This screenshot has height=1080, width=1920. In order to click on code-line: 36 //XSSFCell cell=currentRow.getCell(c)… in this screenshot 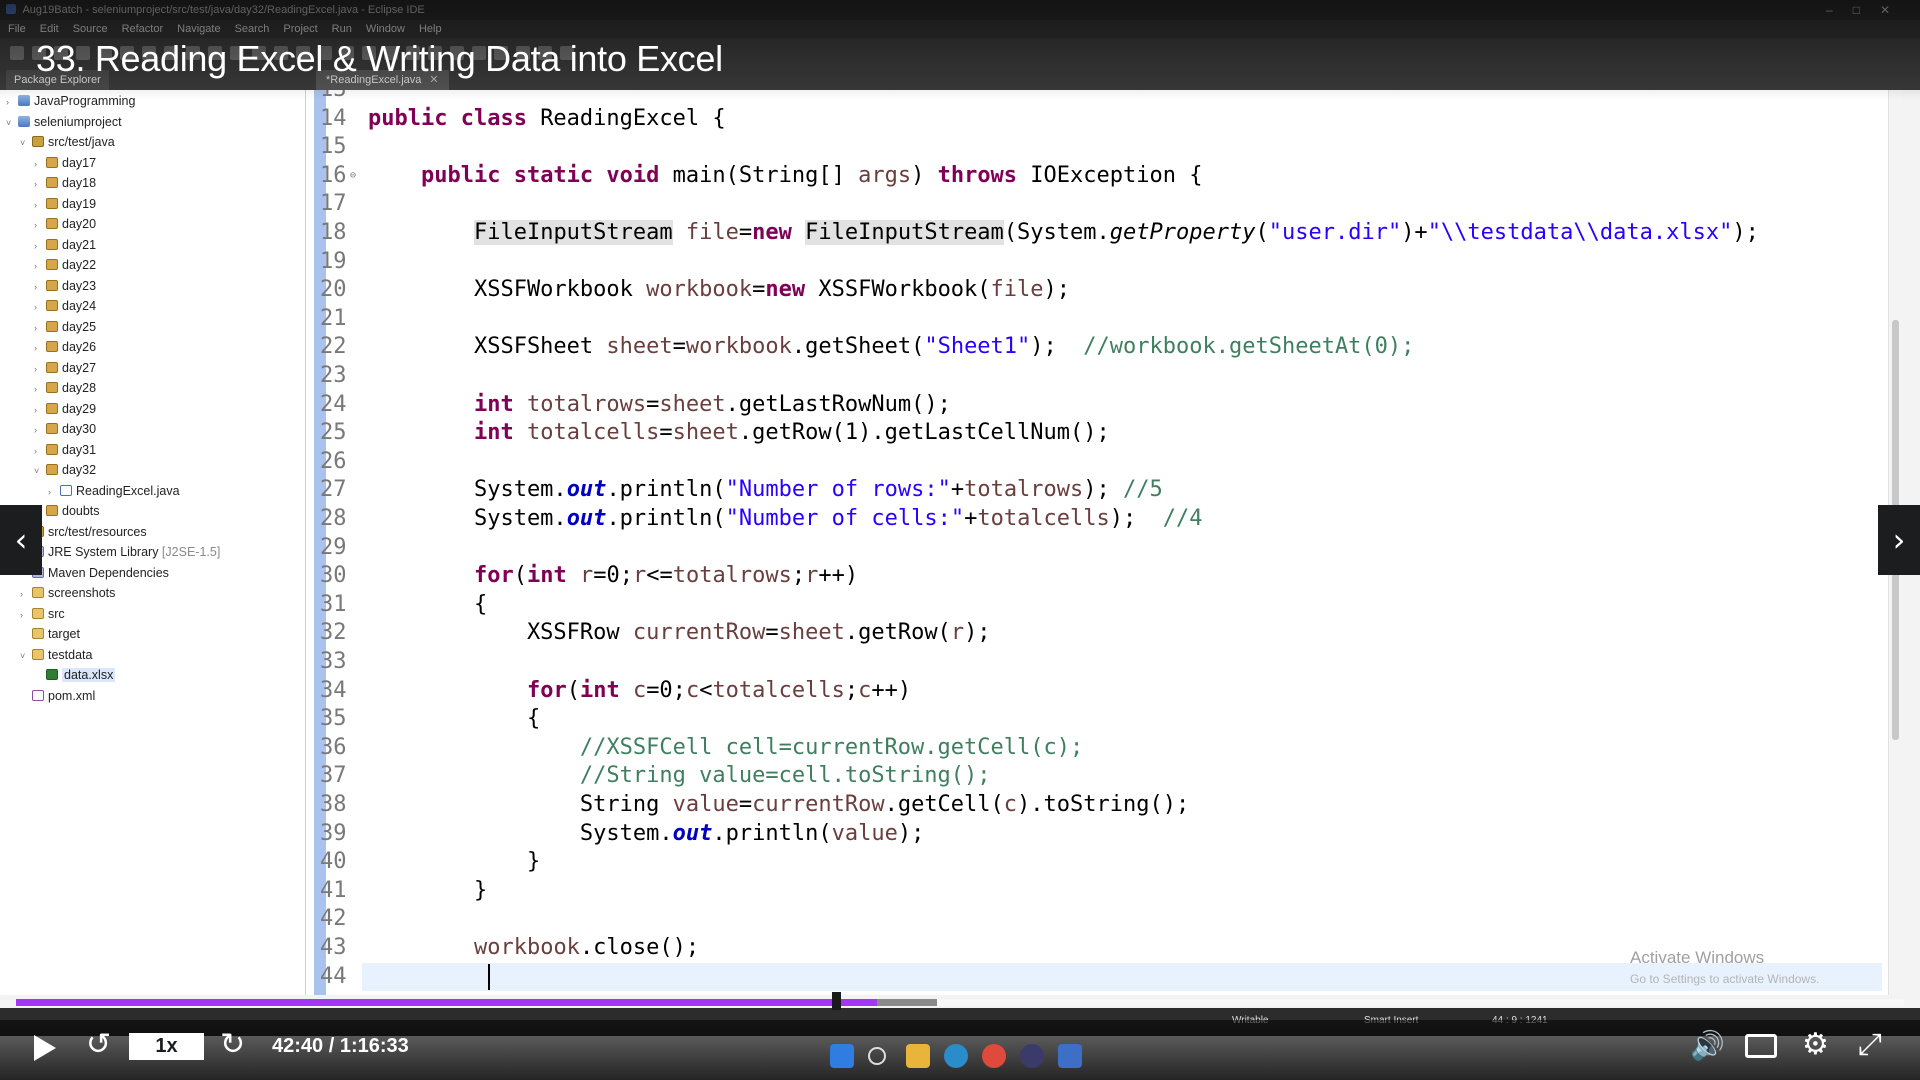, I will do `click(701, 748)`.